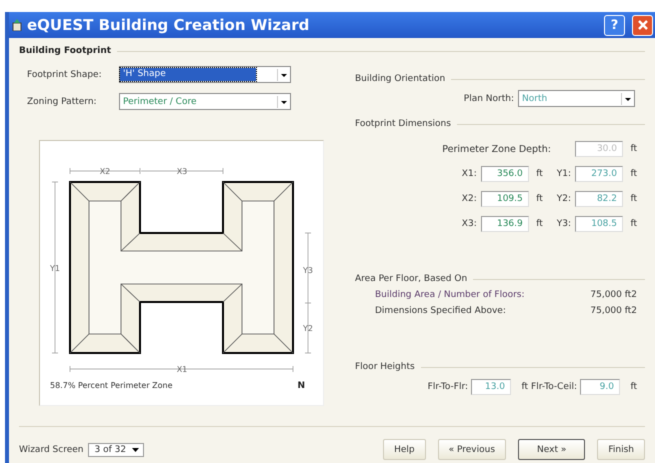 The height and width of the screenshot is (463, 655). What do you see at coordinates (168, 25) in the screenshot?
I see `window-title: eQUEST Building Creation Wizard` at bounding box center [168, 25].